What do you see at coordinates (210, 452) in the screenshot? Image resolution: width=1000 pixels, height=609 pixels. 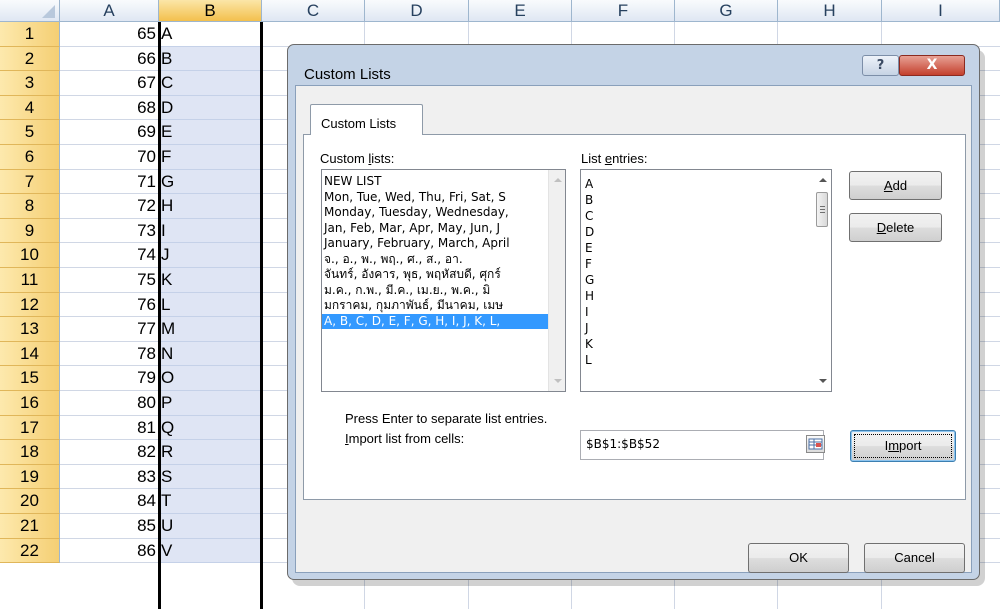 I see `cell-b18: R` at bounding box center [210, 452].